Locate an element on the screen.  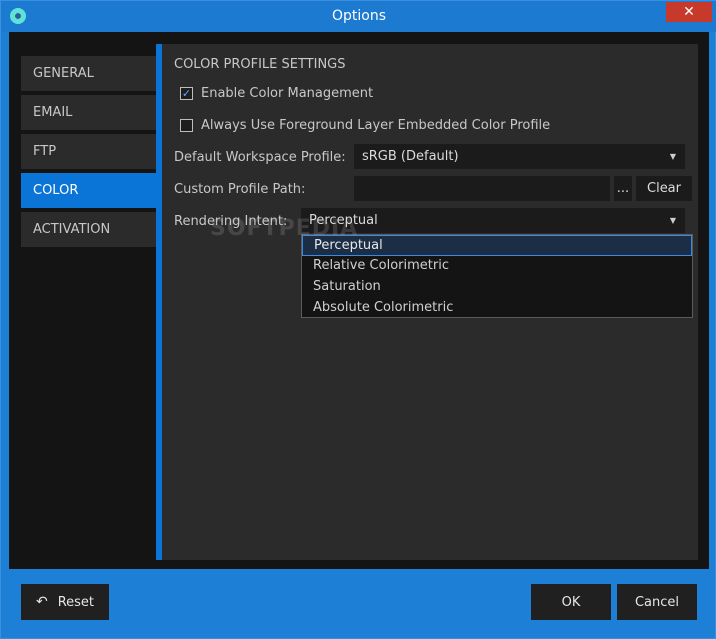
sidebar-item-activation: ACTIVATION is located at coordinates (88, 229).